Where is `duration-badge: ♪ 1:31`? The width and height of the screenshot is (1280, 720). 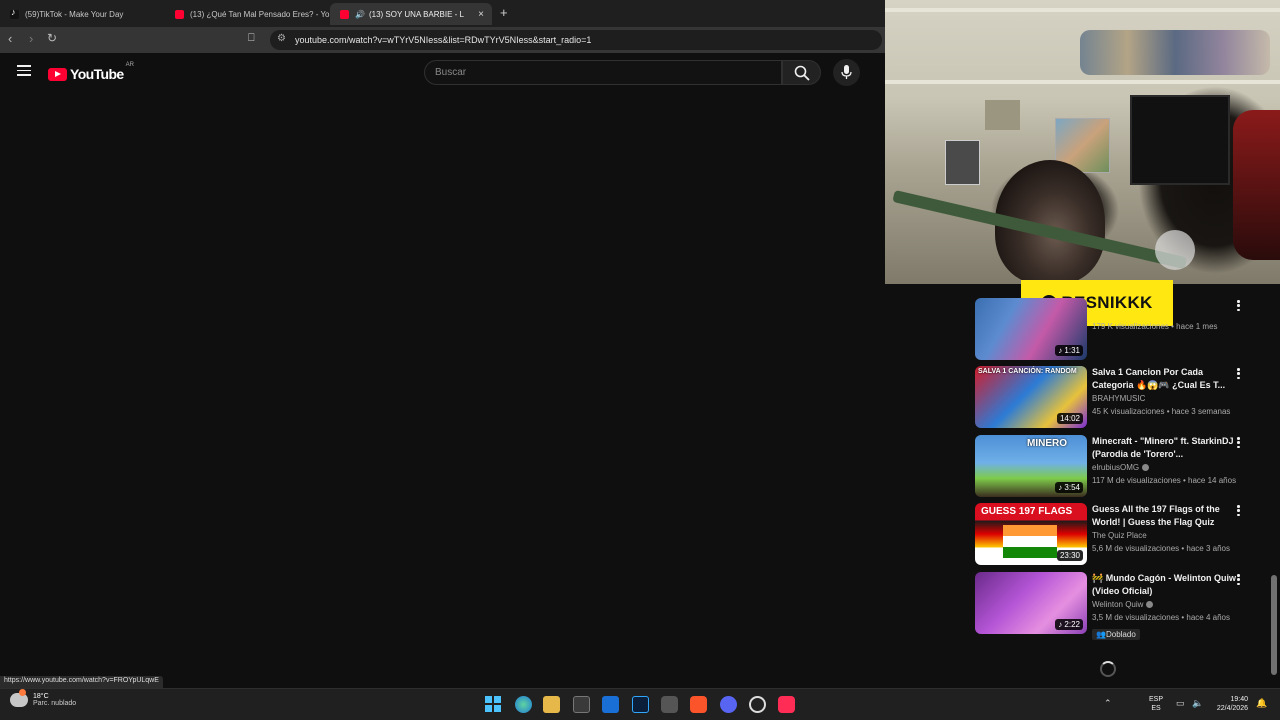
duration-badge: ♪ 1:31 is located at coordinates (1069, 350).